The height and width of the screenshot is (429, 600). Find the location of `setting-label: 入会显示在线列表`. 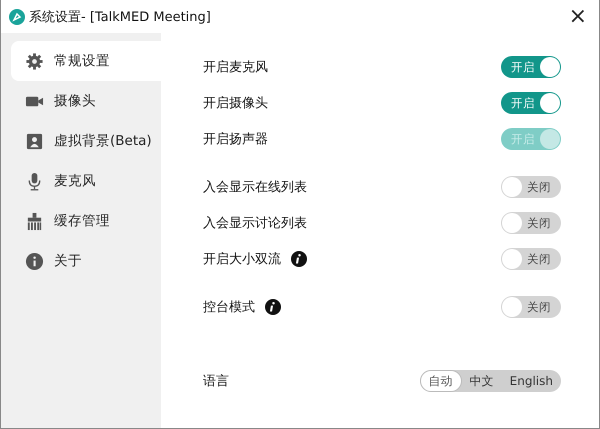

setting-label: 入会显示在线列表 is located at coordinates (255, 187).